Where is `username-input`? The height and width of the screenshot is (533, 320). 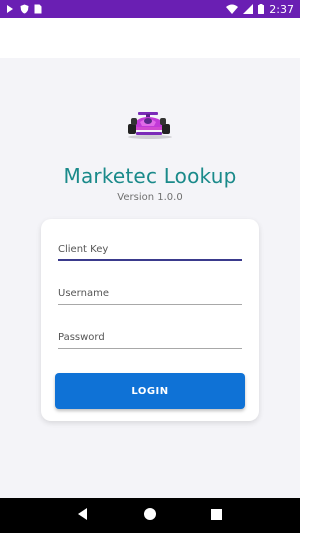
username-input is located at coordinates (150, 293).